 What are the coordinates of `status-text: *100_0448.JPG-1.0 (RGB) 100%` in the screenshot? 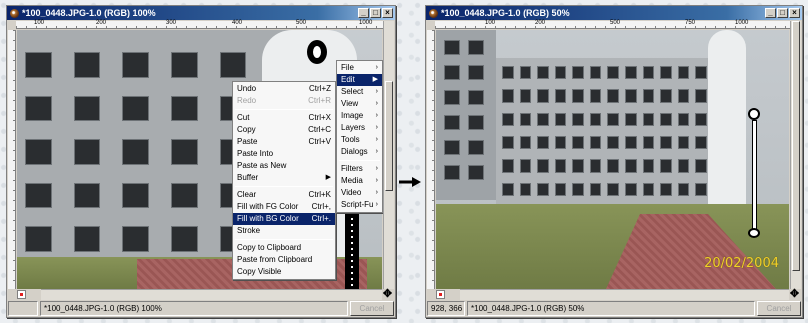 It's located at (194, 308).